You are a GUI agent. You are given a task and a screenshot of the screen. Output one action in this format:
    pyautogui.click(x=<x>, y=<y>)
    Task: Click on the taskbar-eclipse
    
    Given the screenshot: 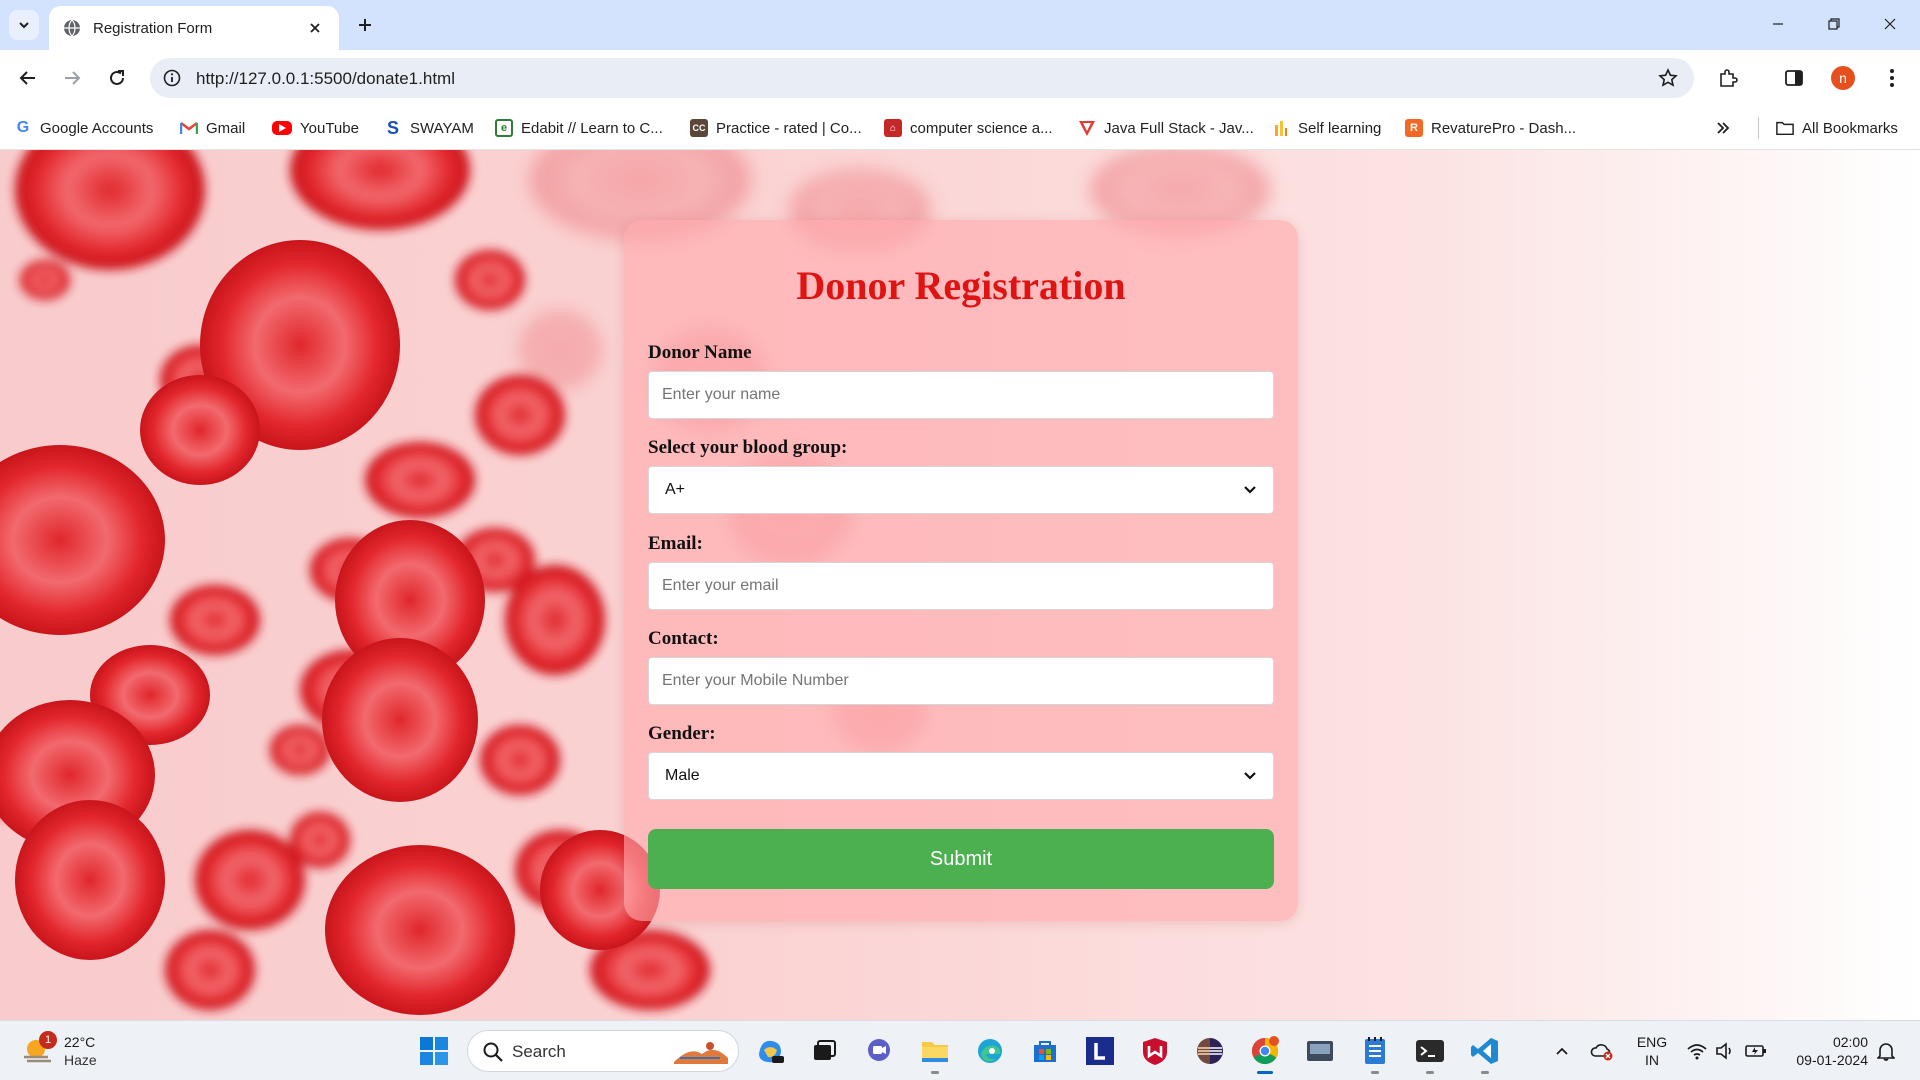 What is the action you would take?
    pyautogui.click(x=1210, y=1051)
    